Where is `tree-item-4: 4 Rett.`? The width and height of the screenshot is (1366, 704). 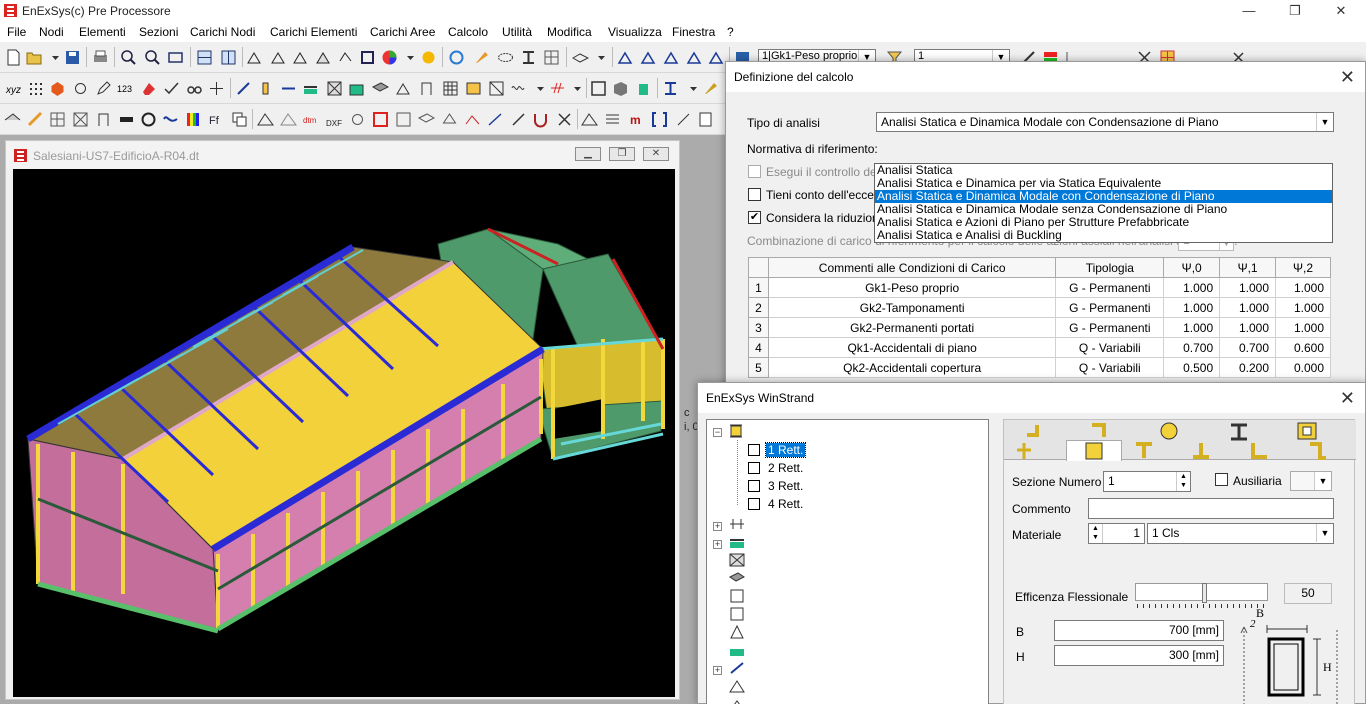
tree-item-4: 4 Rett. is located at coordinates (785, 504).